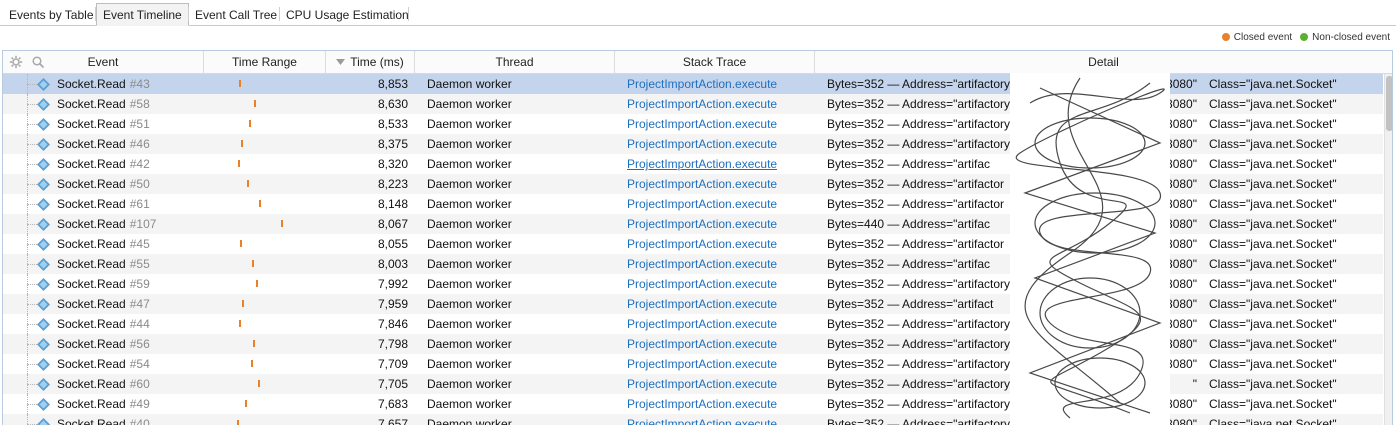  Describe the element at coordinates (103, 404) in the screenshot. I see `event-name: Socket.Read #49` at that location.